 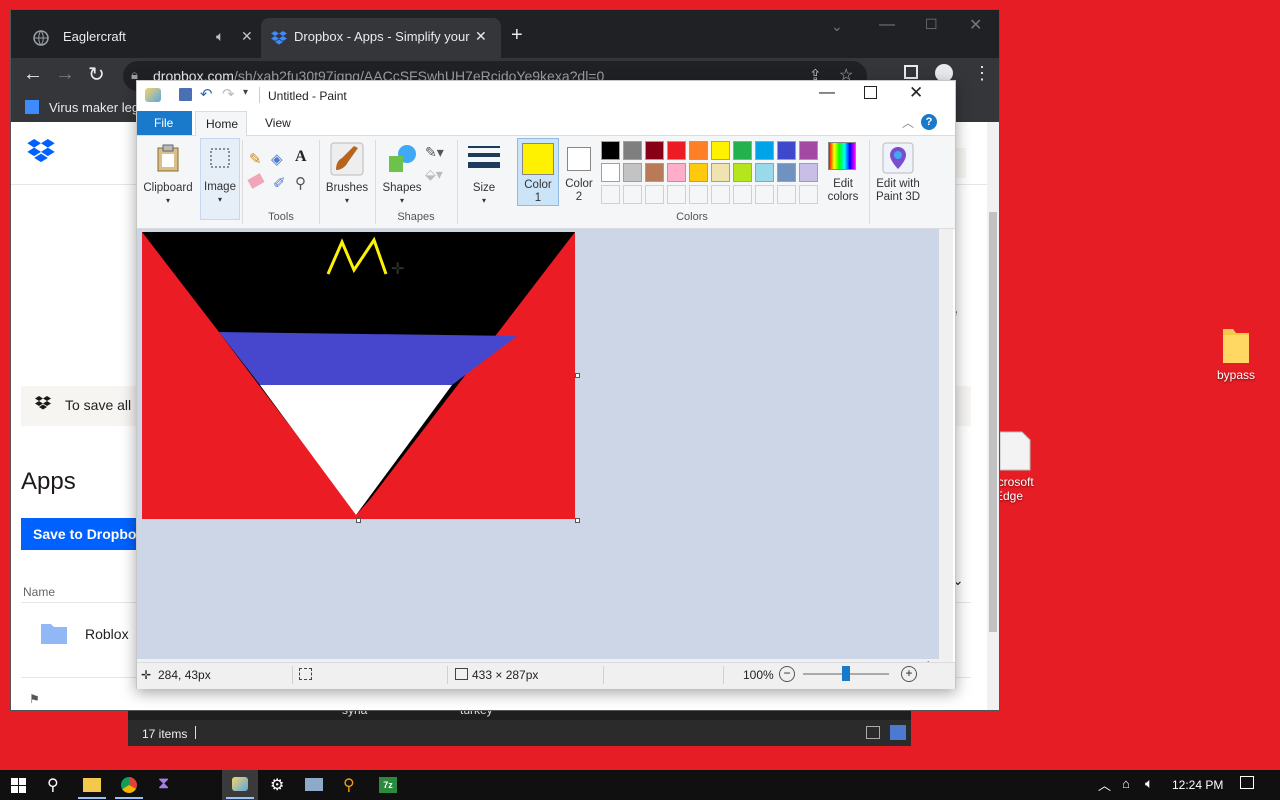 I want to click on fill-icon: ◈, so click(x=277, y=159).